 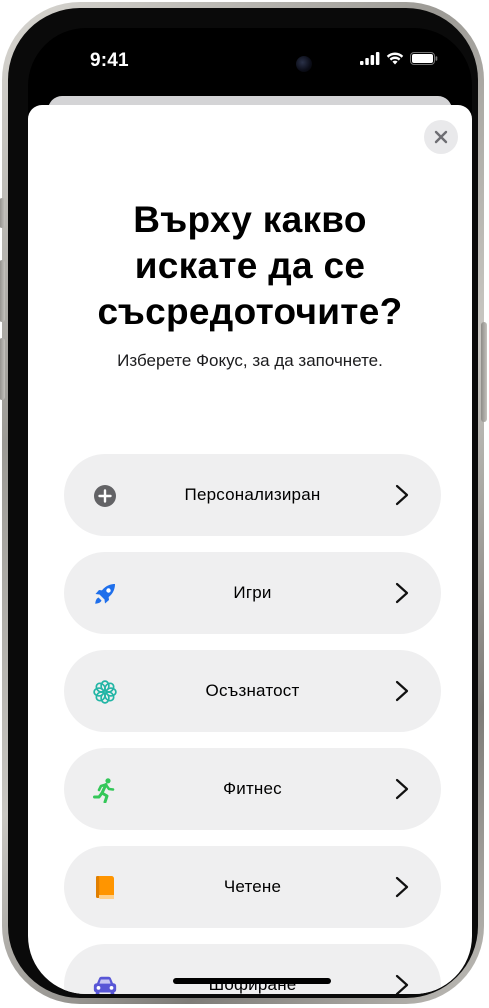 I want to click on status-icons, so click(x=399, y=58).